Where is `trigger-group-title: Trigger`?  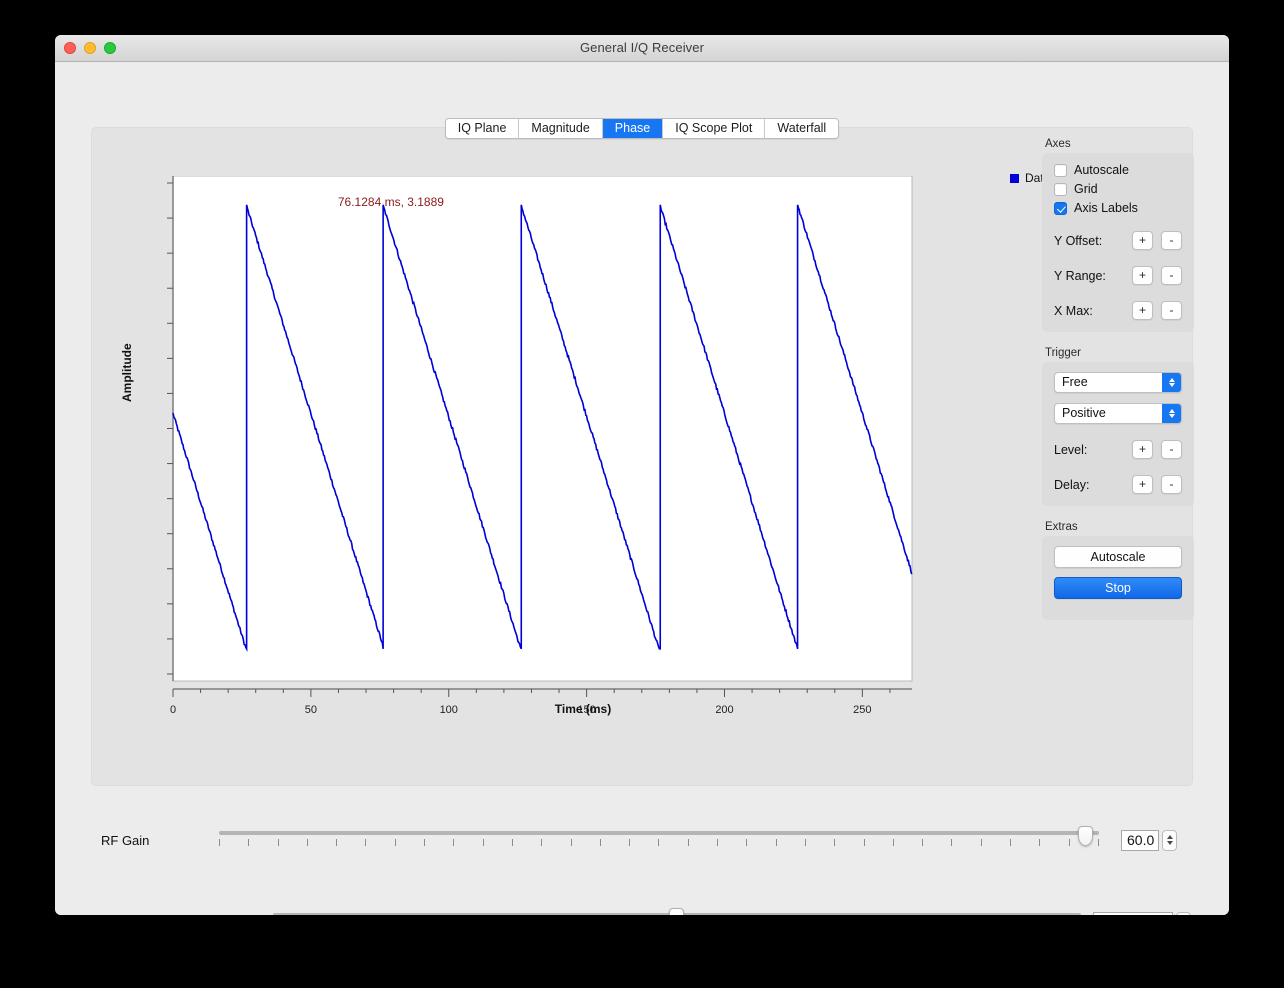
trigger-group-title: Trigger is located at coordinates (1063, 353).